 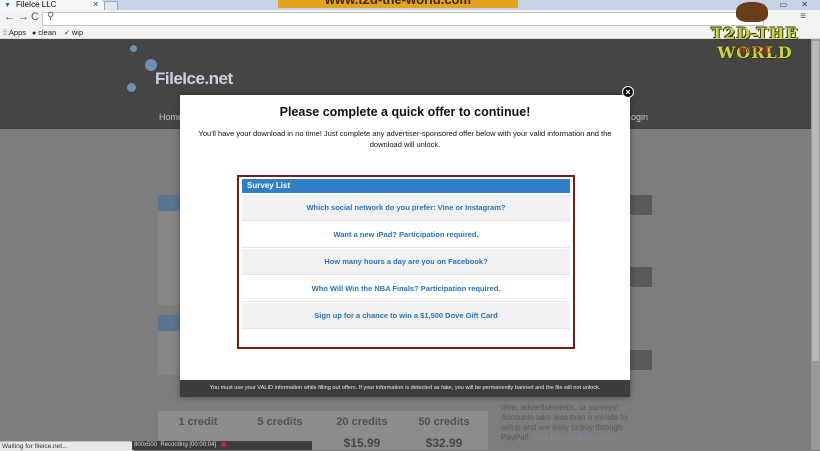 I want to click on modal-close-button: ×, so click(x=628, y=92).